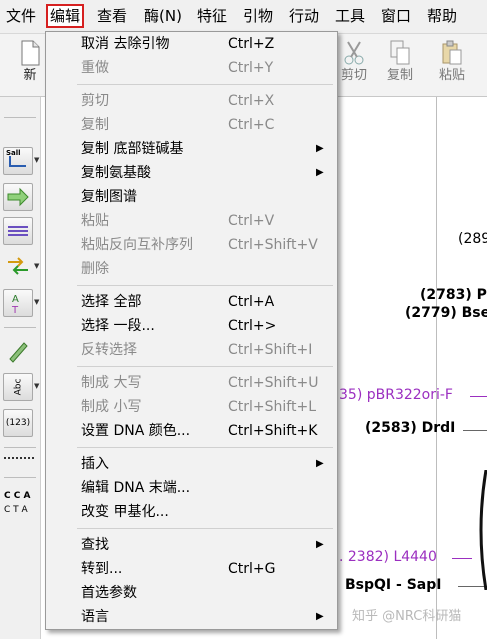  I want to click on numbering-label: (123), so click(18, 423).